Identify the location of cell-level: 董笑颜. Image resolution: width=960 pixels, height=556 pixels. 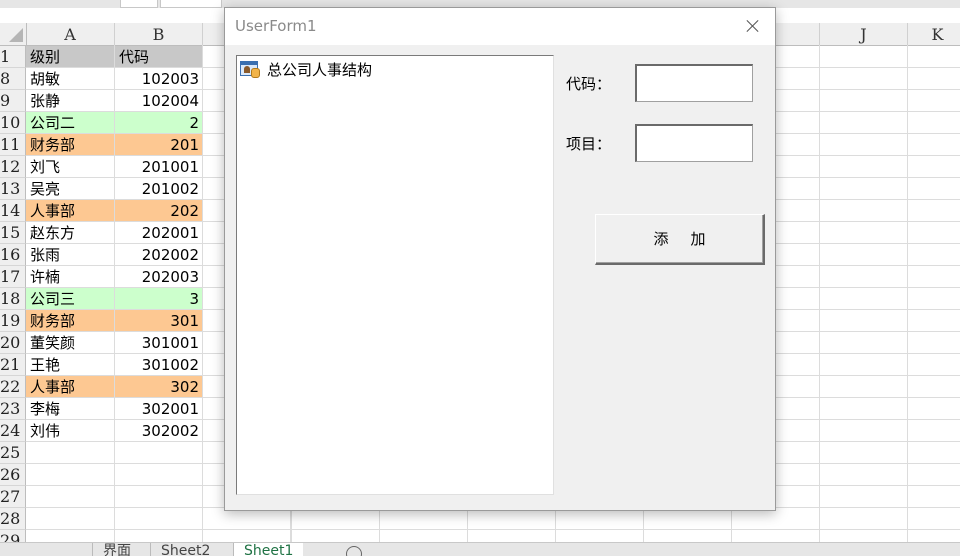
(70, 342).